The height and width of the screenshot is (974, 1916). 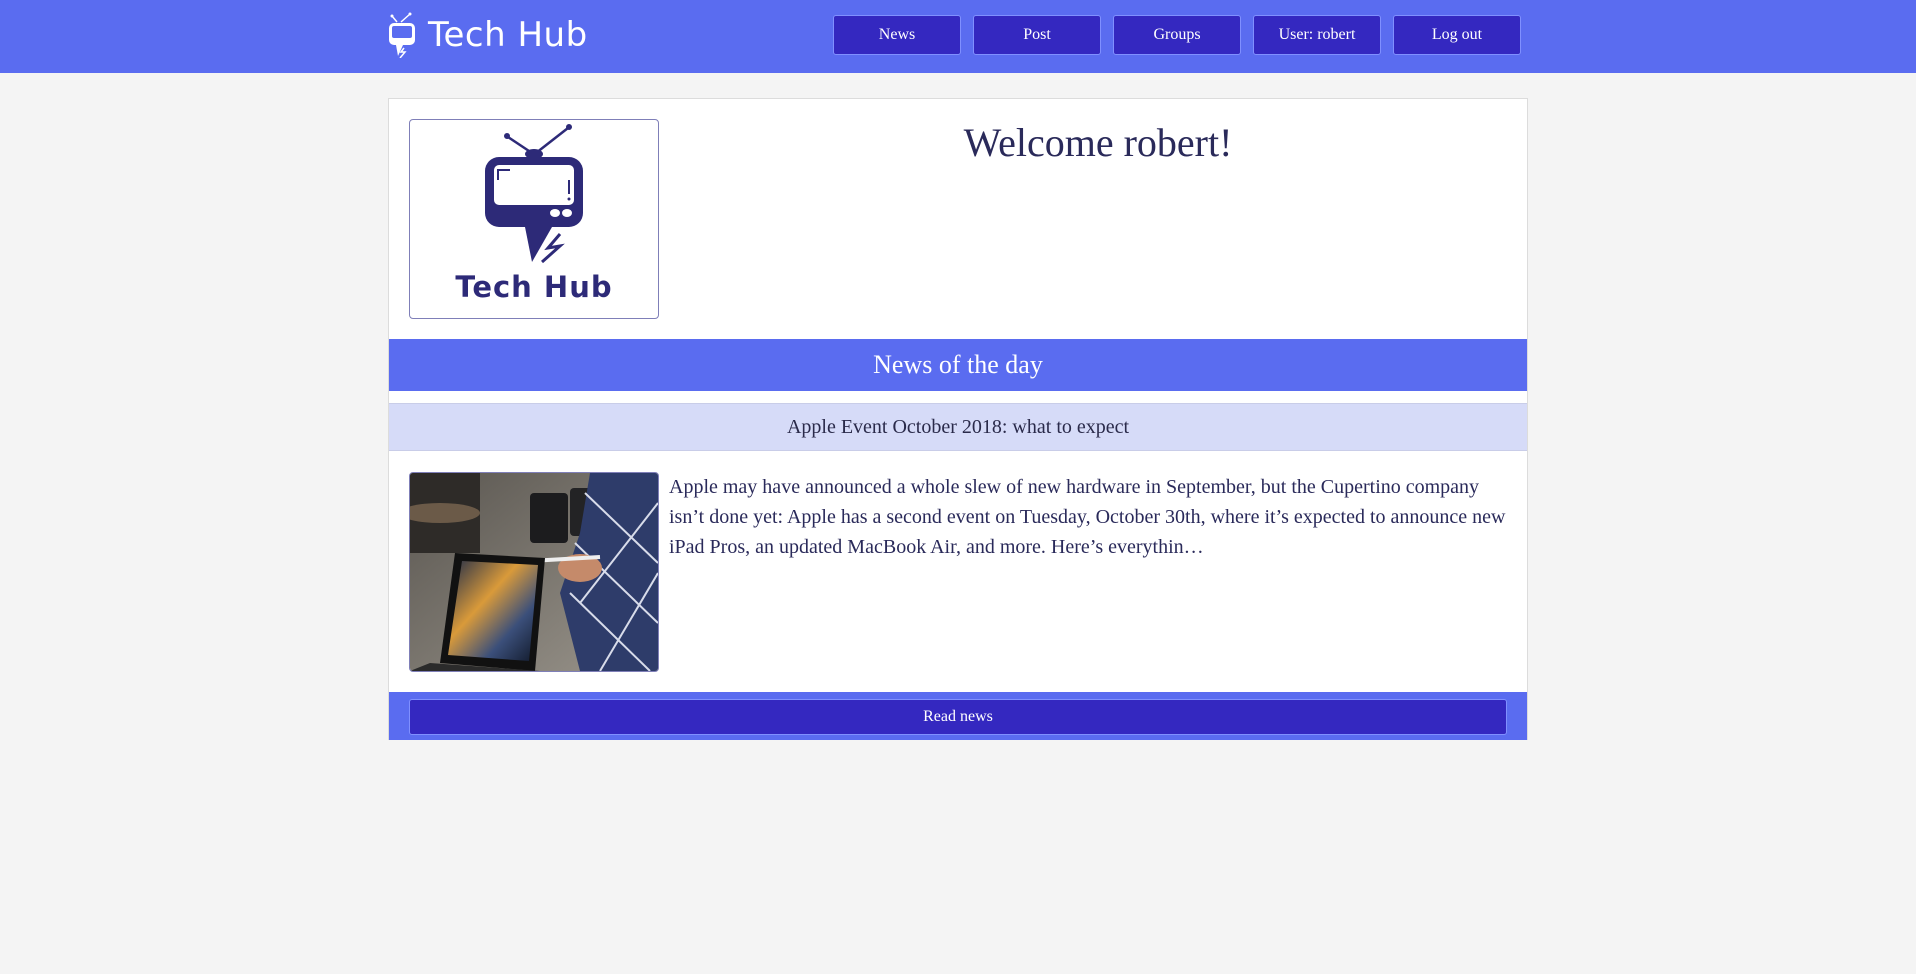 I want to click on tv-speech-bubble-icon, so click(x=402, y=35).